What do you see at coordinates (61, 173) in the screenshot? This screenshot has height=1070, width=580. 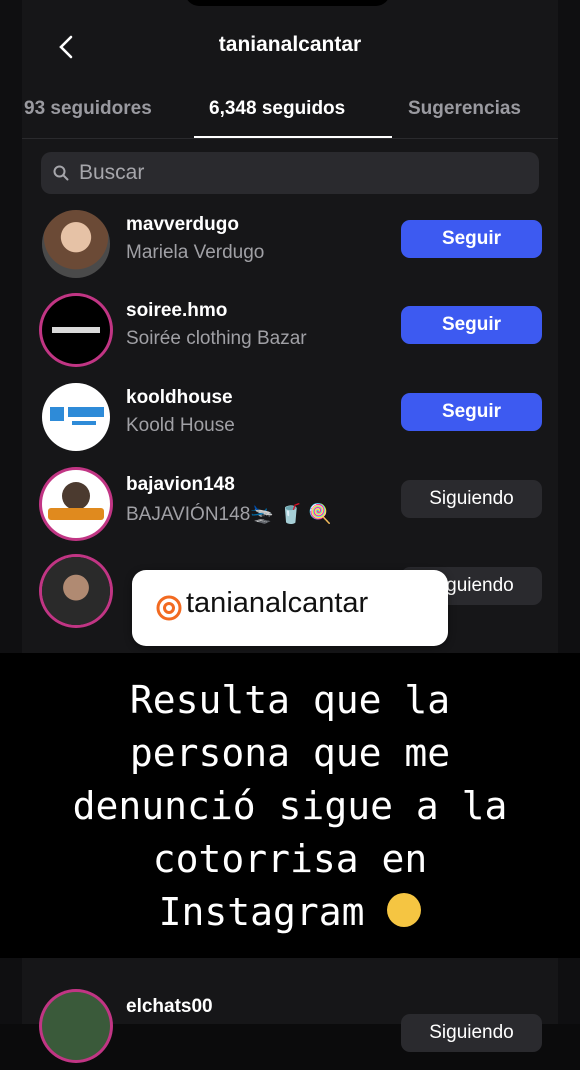 I see `search-icon` at bounding box center [61, 173].